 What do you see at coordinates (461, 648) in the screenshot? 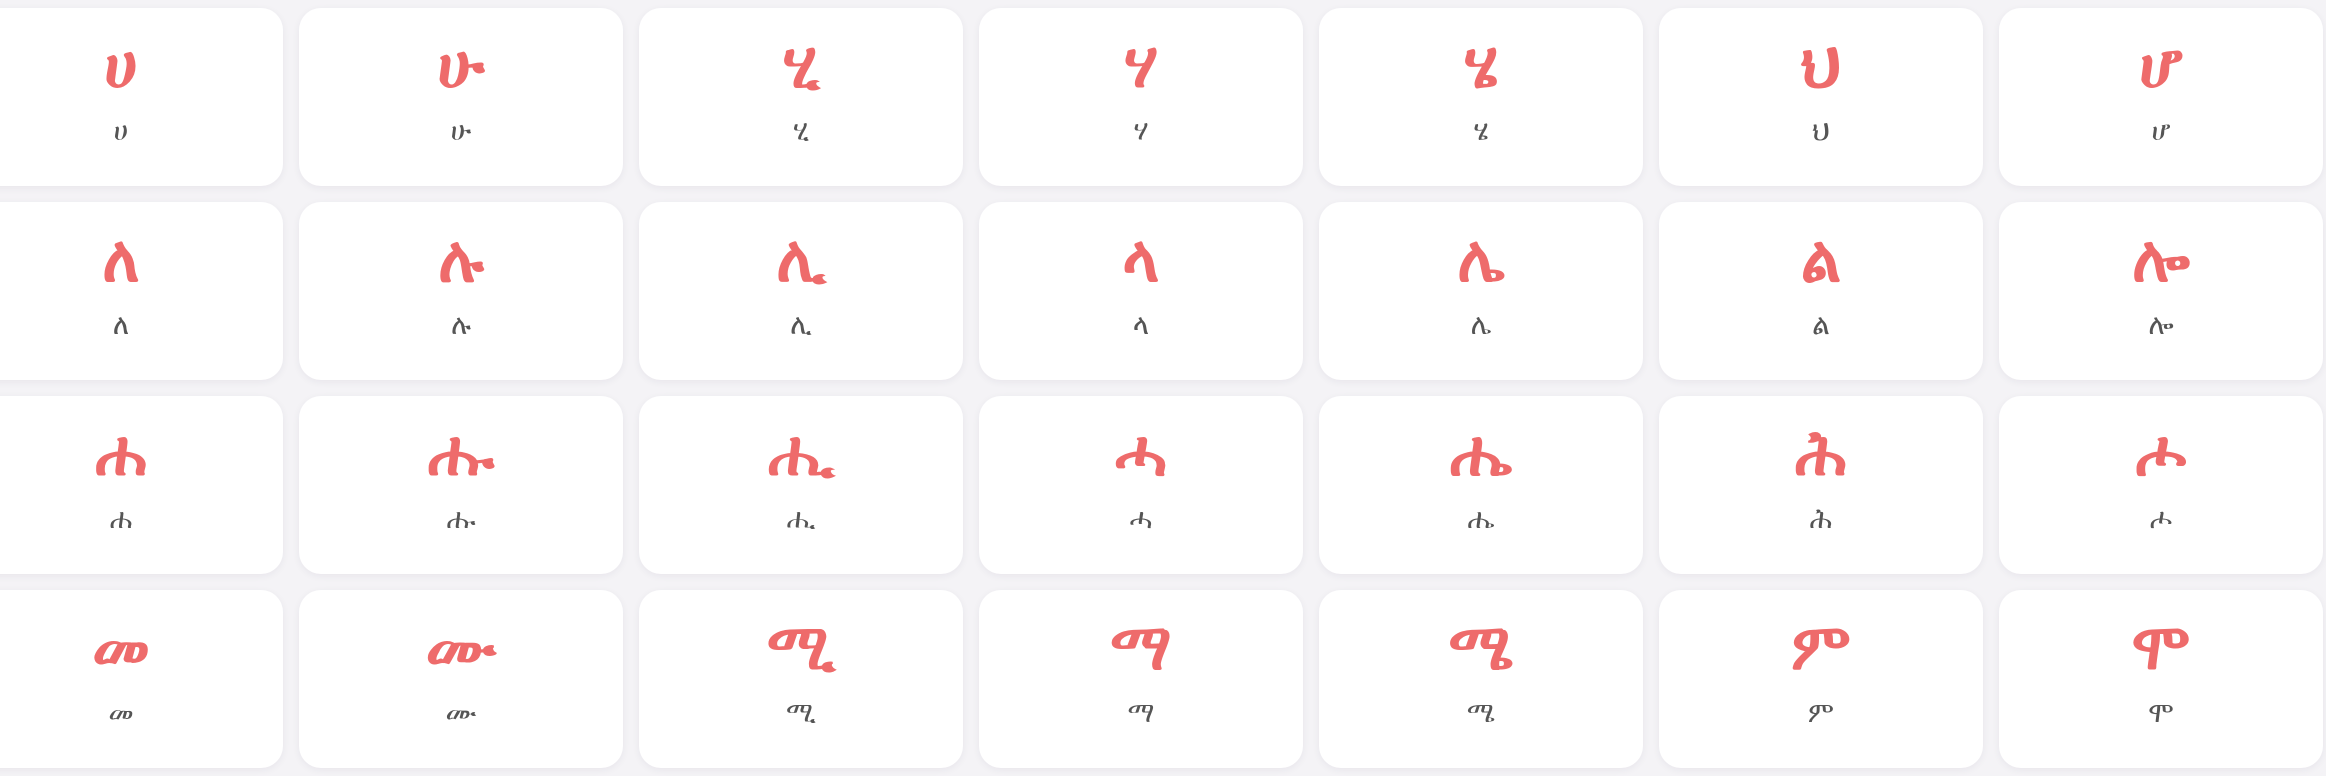
I see `letter-glyph: ሙ` at bounding box center [461, 648].